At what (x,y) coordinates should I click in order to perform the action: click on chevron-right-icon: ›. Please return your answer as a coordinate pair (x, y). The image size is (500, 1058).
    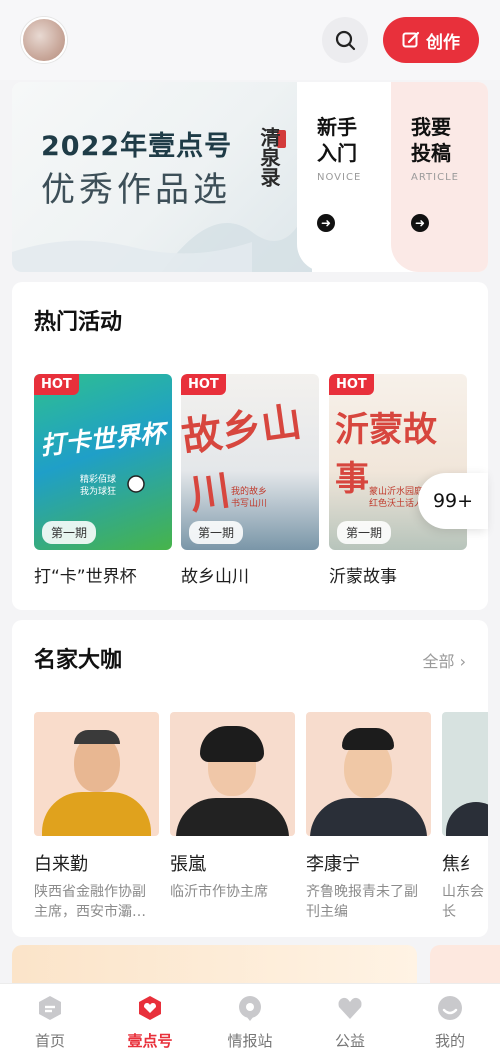
    Looking at the image, I should click on (462, 661).